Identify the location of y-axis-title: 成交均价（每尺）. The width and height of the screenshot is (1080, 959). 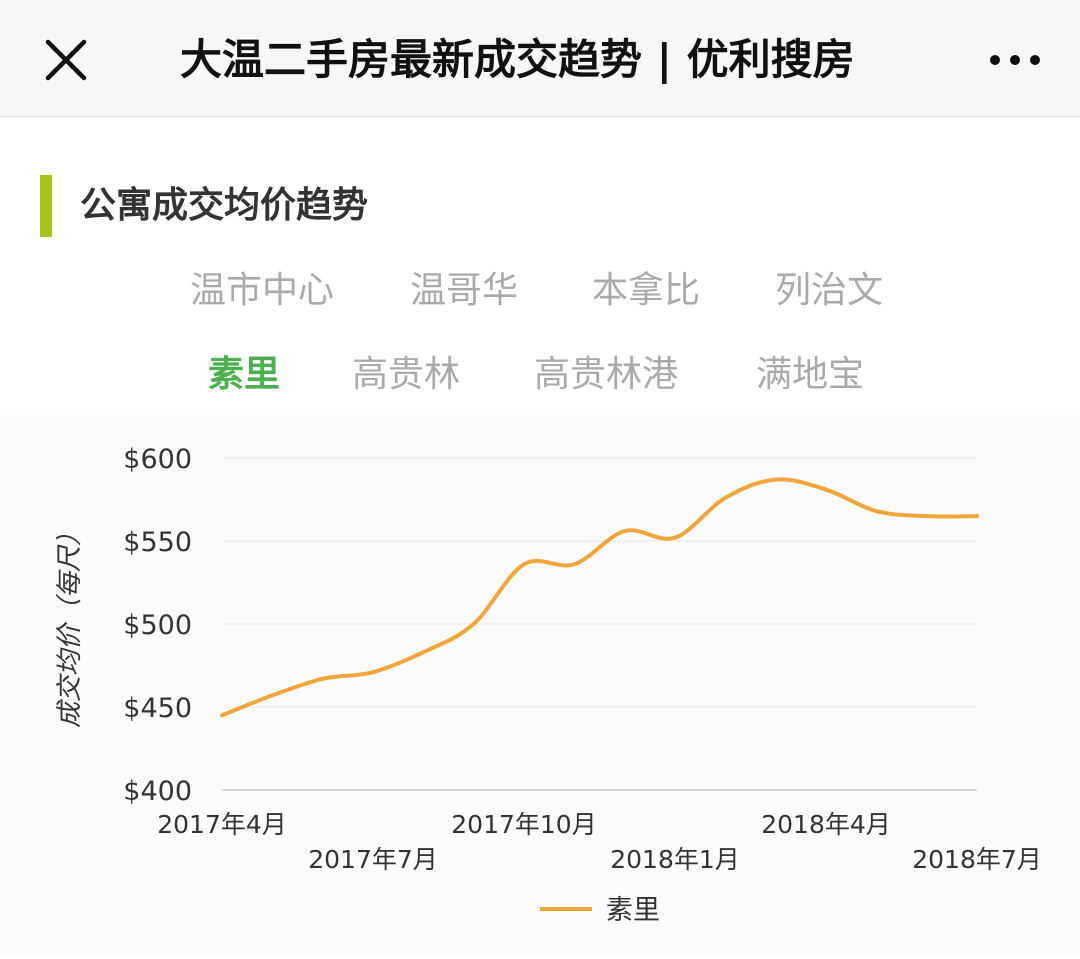
(70, 624).